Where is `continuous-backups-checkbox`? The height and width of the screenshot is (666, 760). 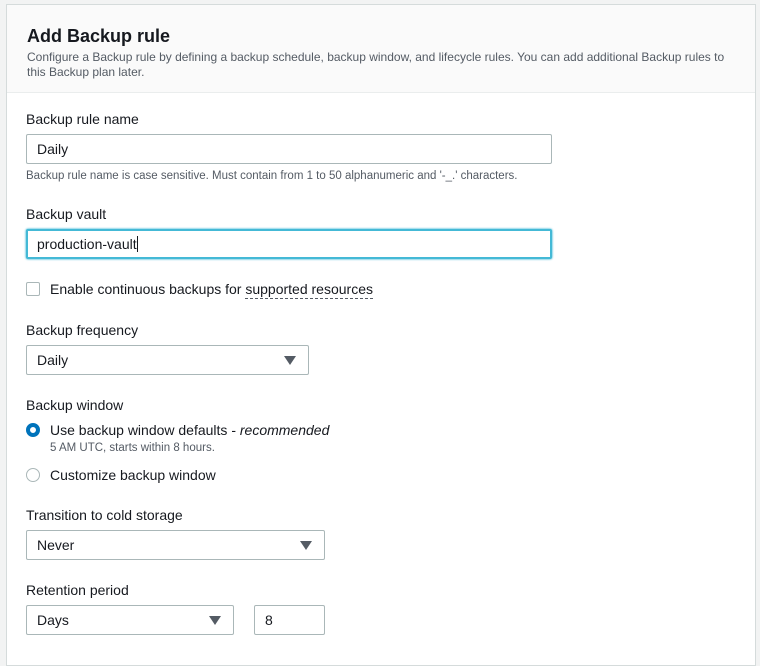 continuous-backups-checkbox is located at coordinates (33, 289).